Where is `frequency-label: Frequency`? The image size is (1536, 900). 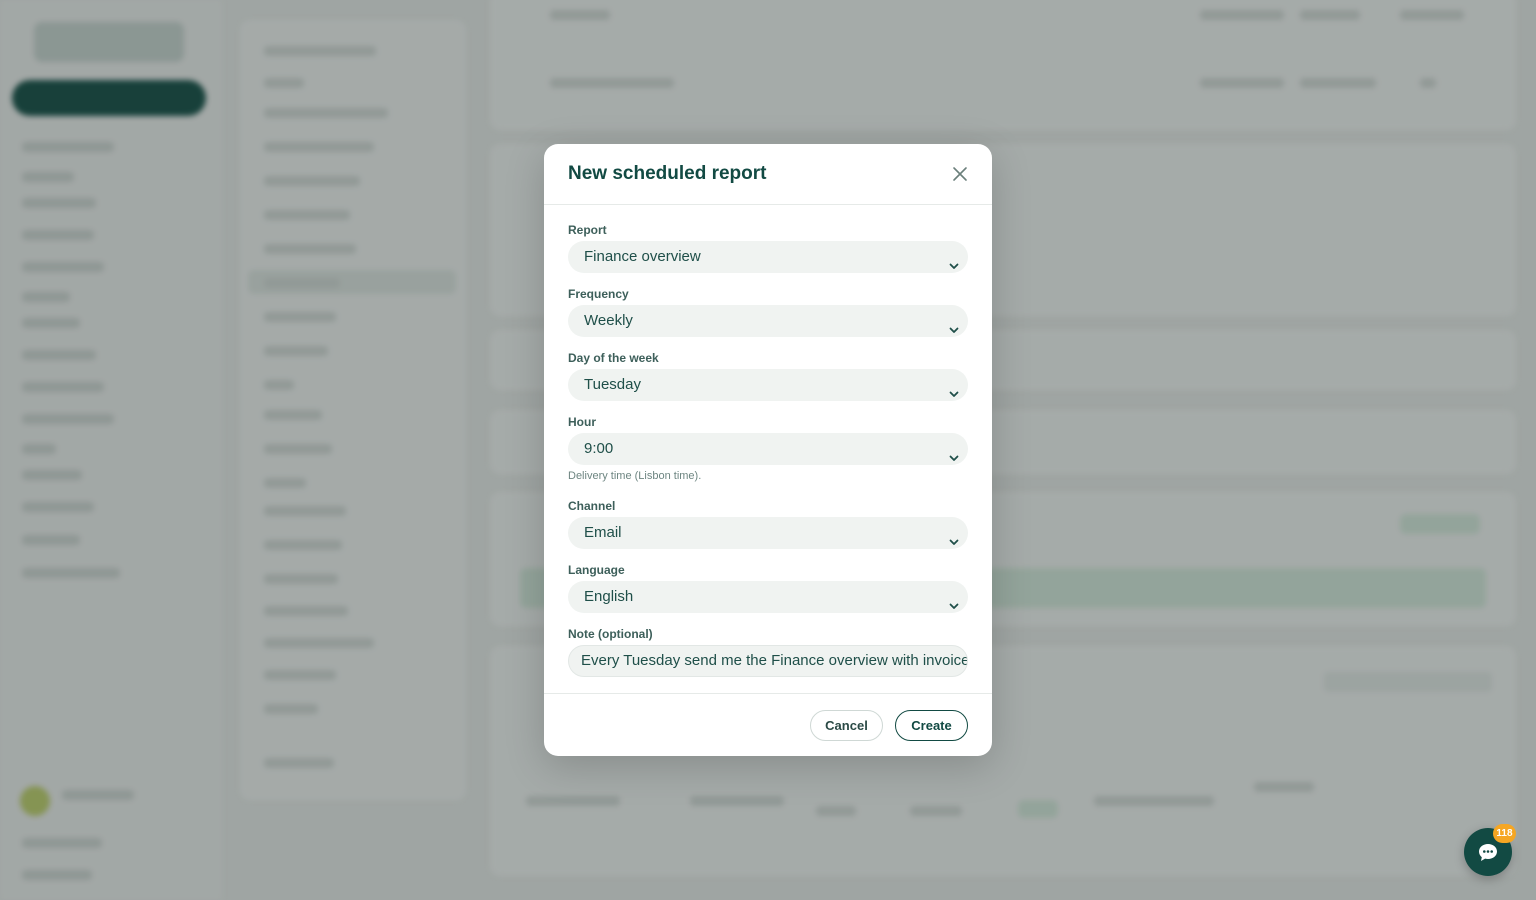
frequency-label: Frequency is located at coordinates (598, 294).